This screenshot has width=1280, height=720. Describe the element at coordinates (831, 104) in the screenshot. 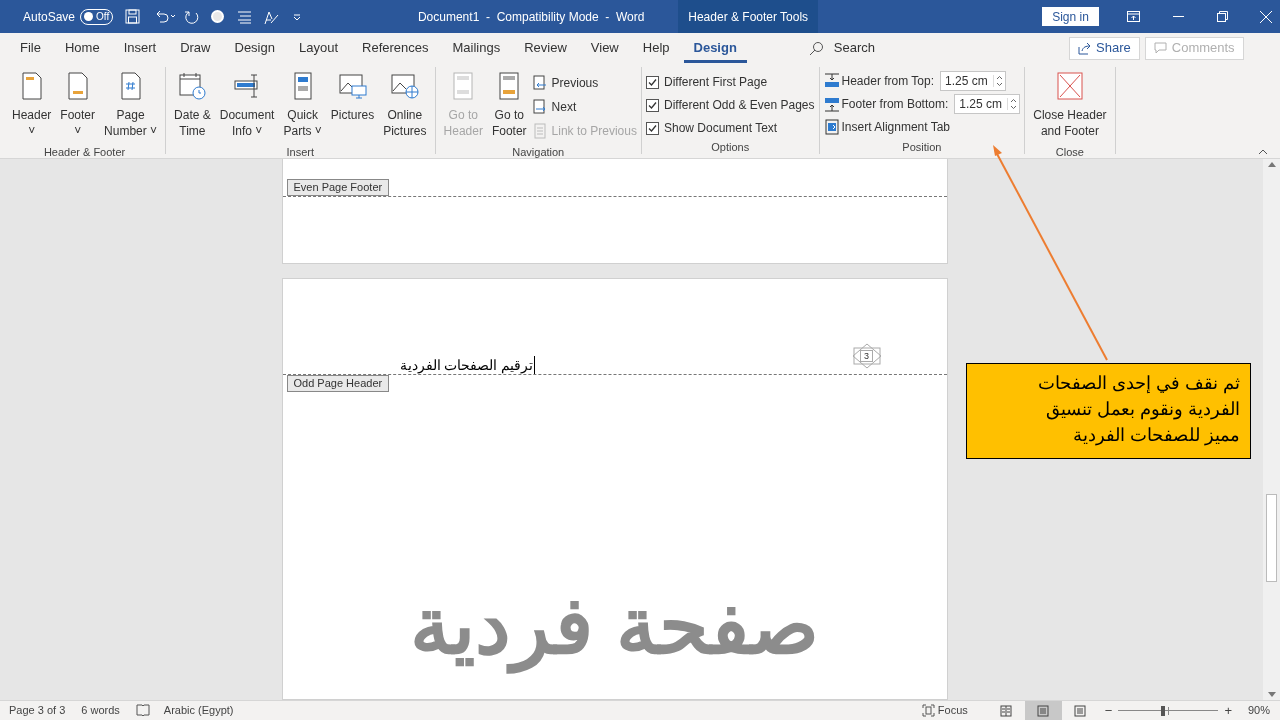

I see `footer-position-icon` at that location.